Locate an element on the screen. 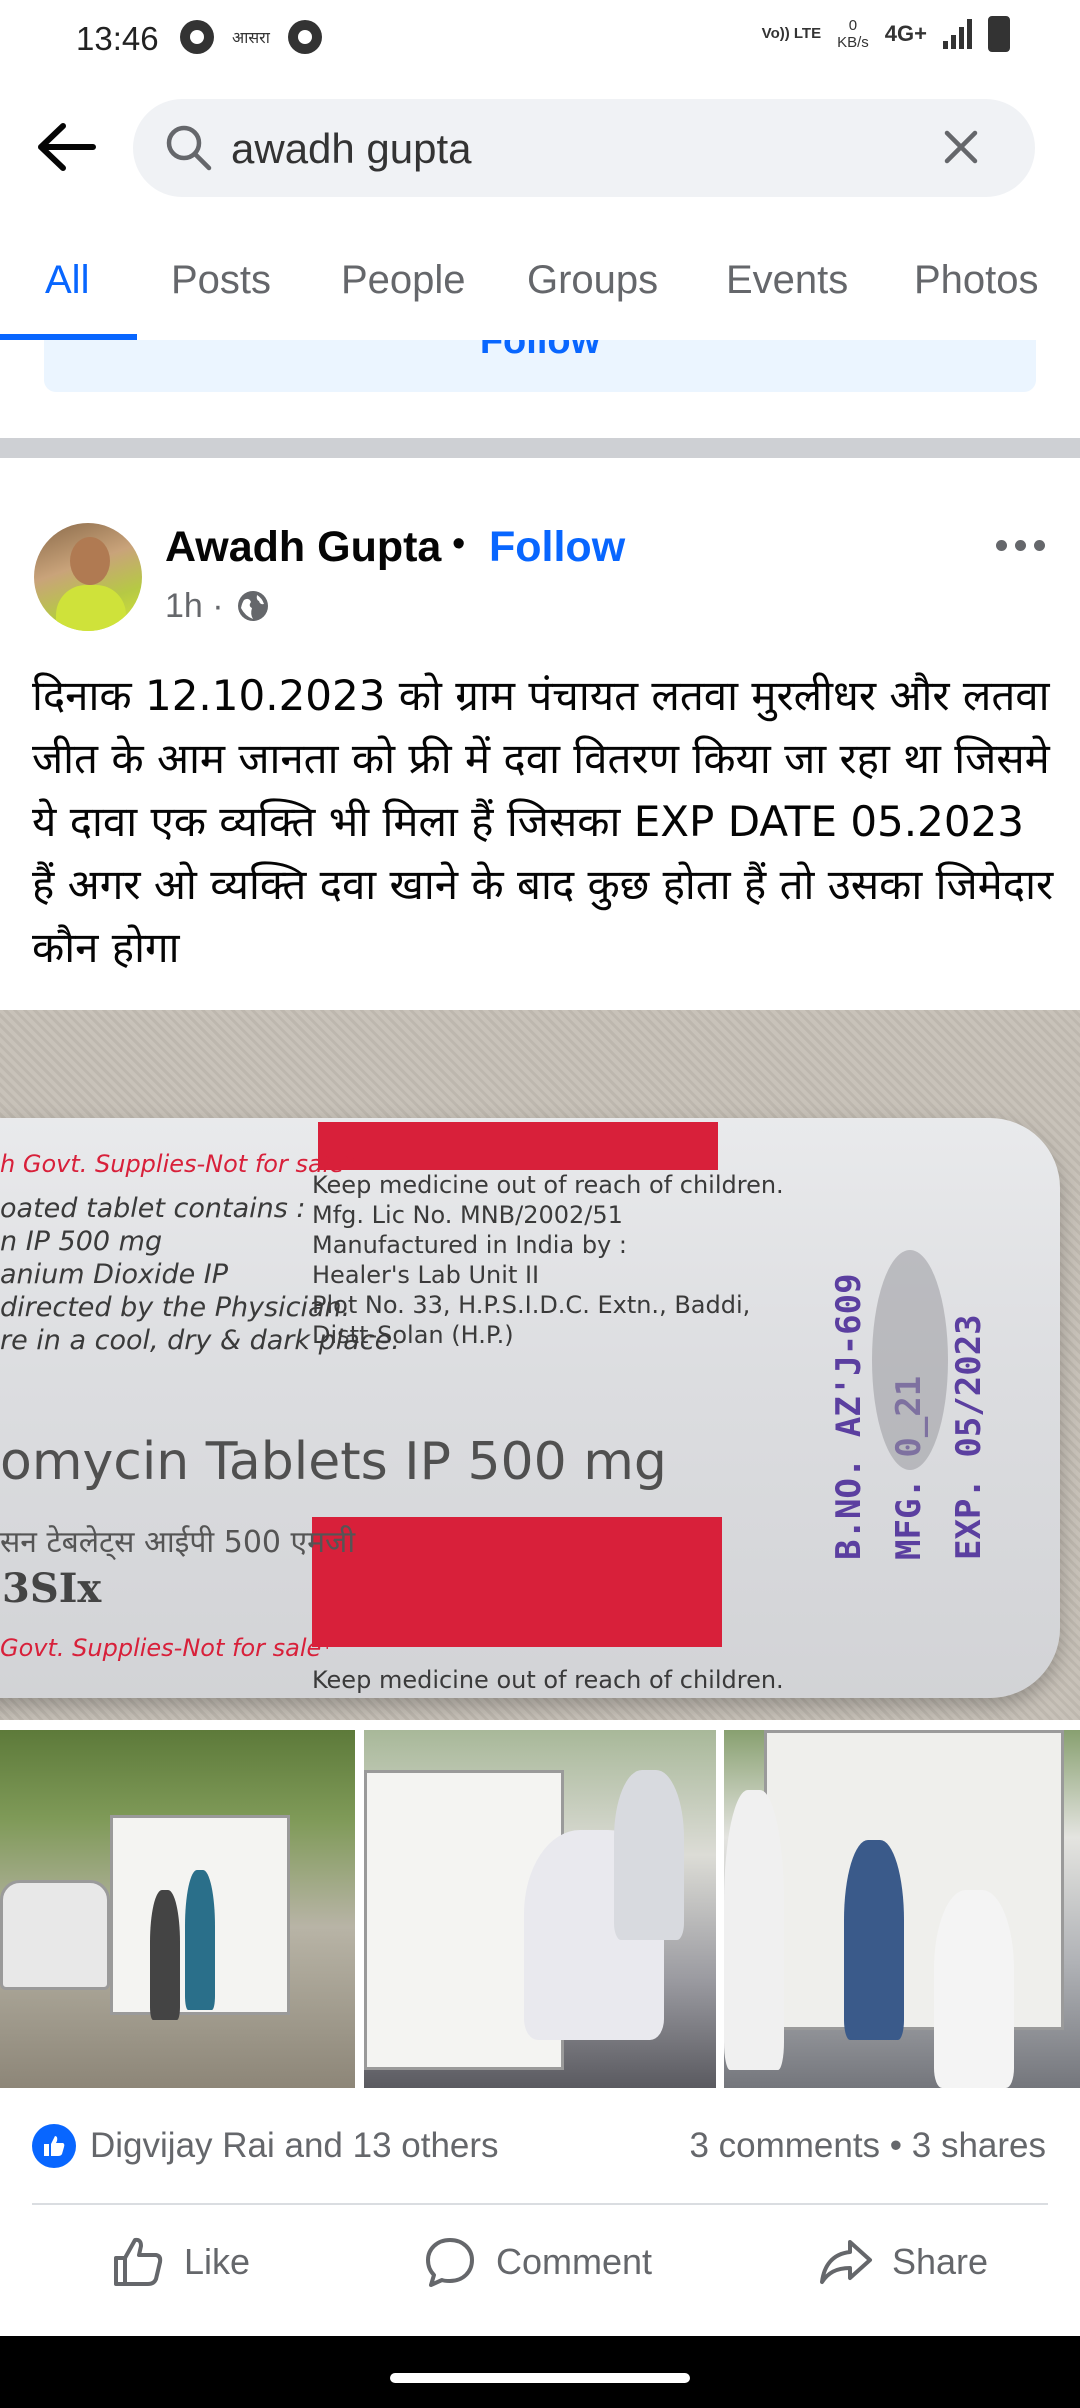 This screenshot has height=2408, width=1080. tab-photos-label: Photos is located at coordinates (976, 280).